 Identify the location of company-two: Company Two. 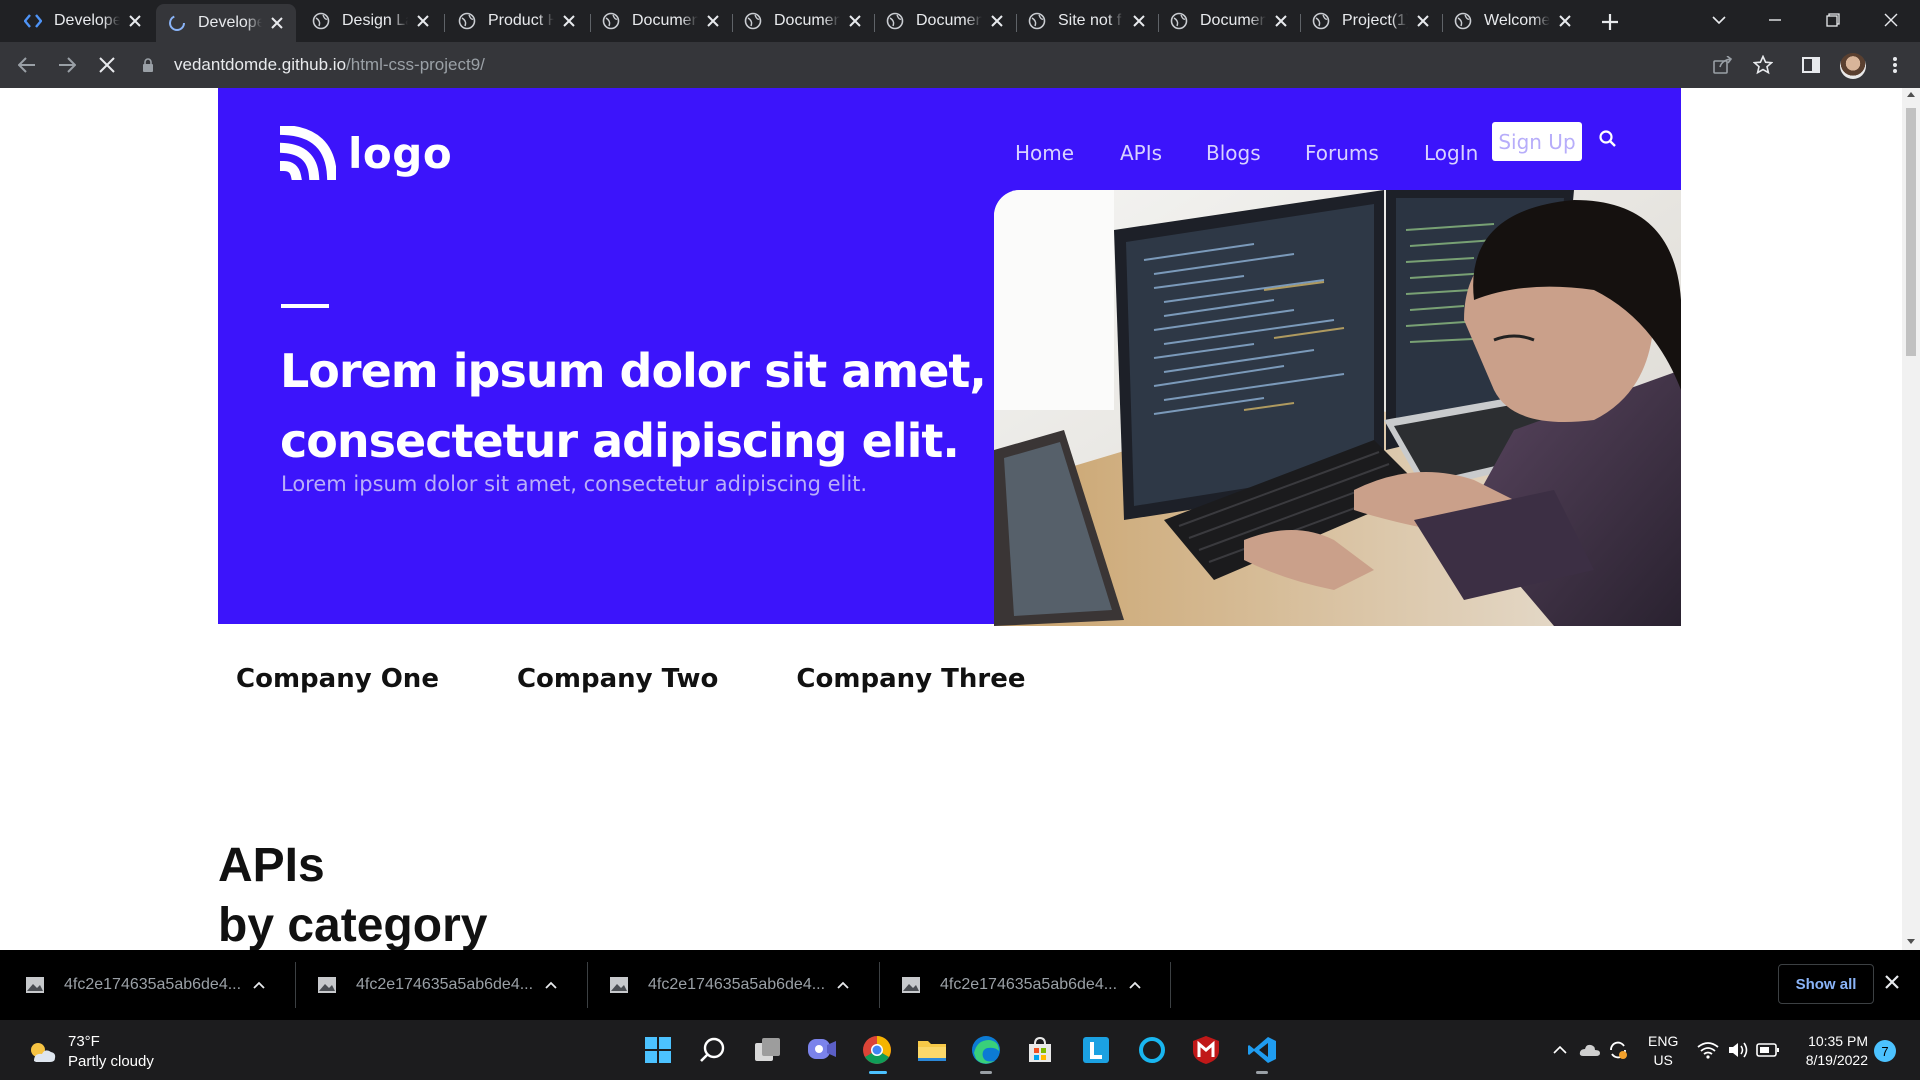
(617, 679).